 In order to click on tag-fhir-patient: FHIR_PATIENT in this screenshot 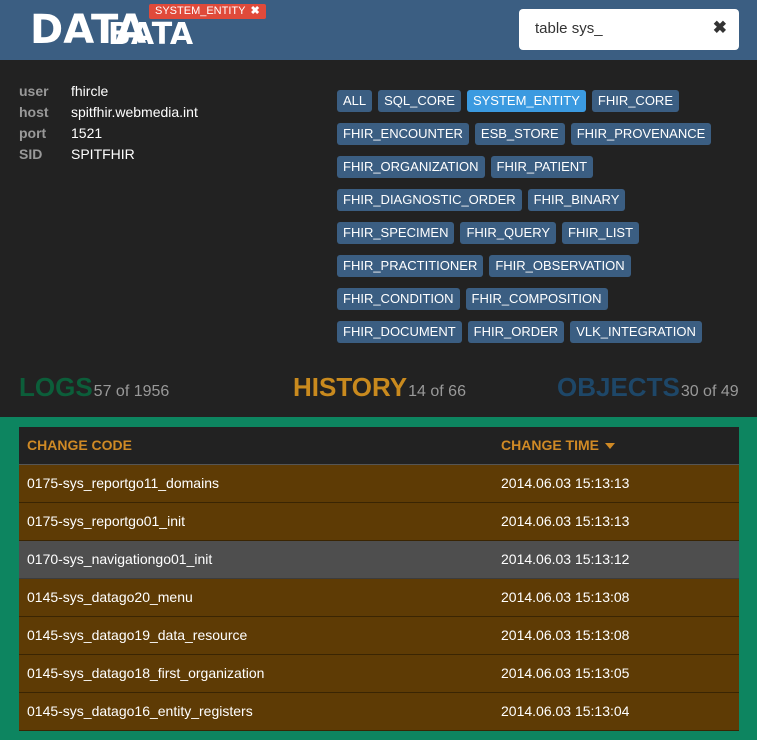, I will do `click(542, 167)`.